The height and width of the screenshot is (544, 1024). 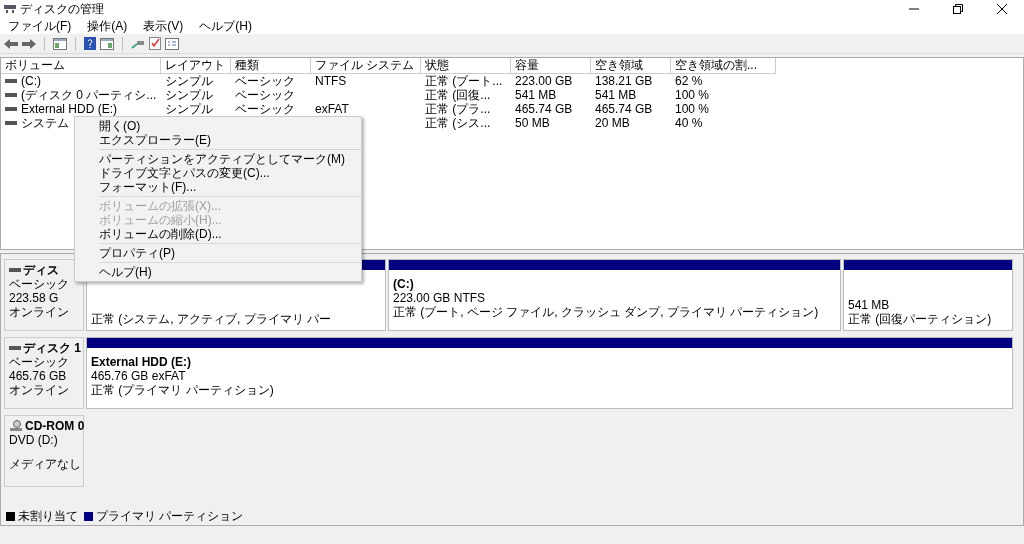 I want to click on back-arrow-icon, so click(x=11, y=43).